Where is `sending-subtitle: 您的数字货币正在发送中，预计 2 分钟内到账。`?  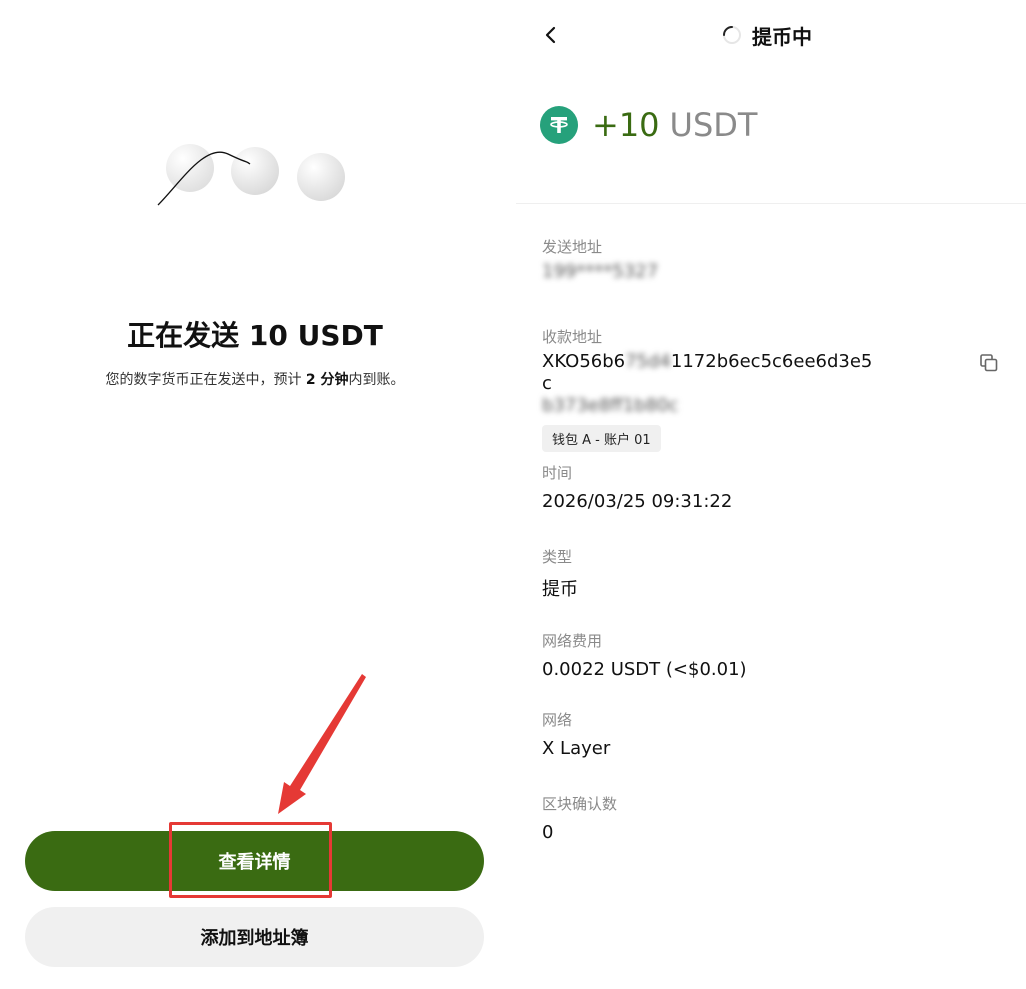
sending-subtitle: 您的数字货币正在发送中，预计 2 分钟内到账。 is located at coordinates (255, 379).